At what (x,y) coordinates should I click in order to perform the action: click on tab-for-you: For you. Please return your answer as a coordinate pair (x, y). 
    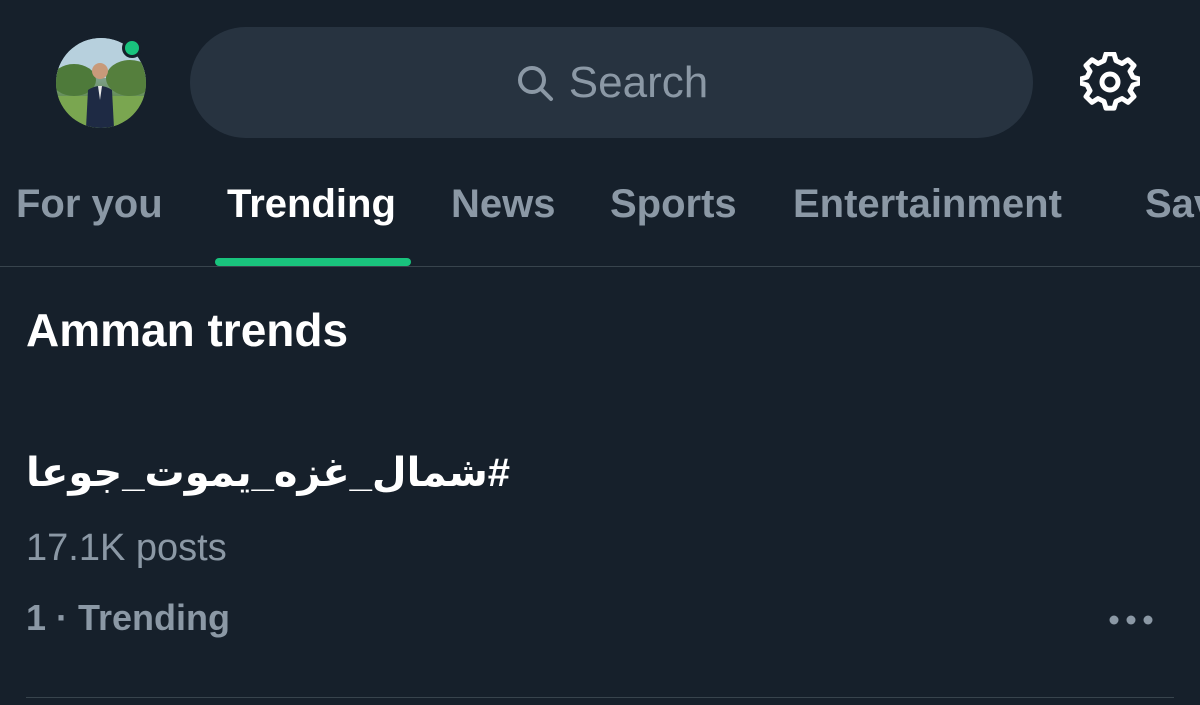
    Looking at the image, I should click on (89, 204).